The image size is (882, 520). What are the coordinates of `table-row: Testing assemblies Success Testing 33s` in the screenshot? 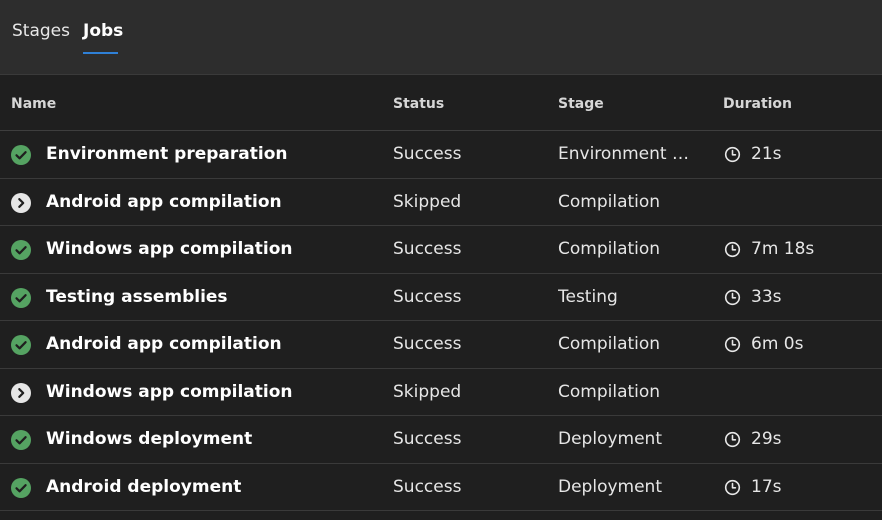 It's located at (441, 297).